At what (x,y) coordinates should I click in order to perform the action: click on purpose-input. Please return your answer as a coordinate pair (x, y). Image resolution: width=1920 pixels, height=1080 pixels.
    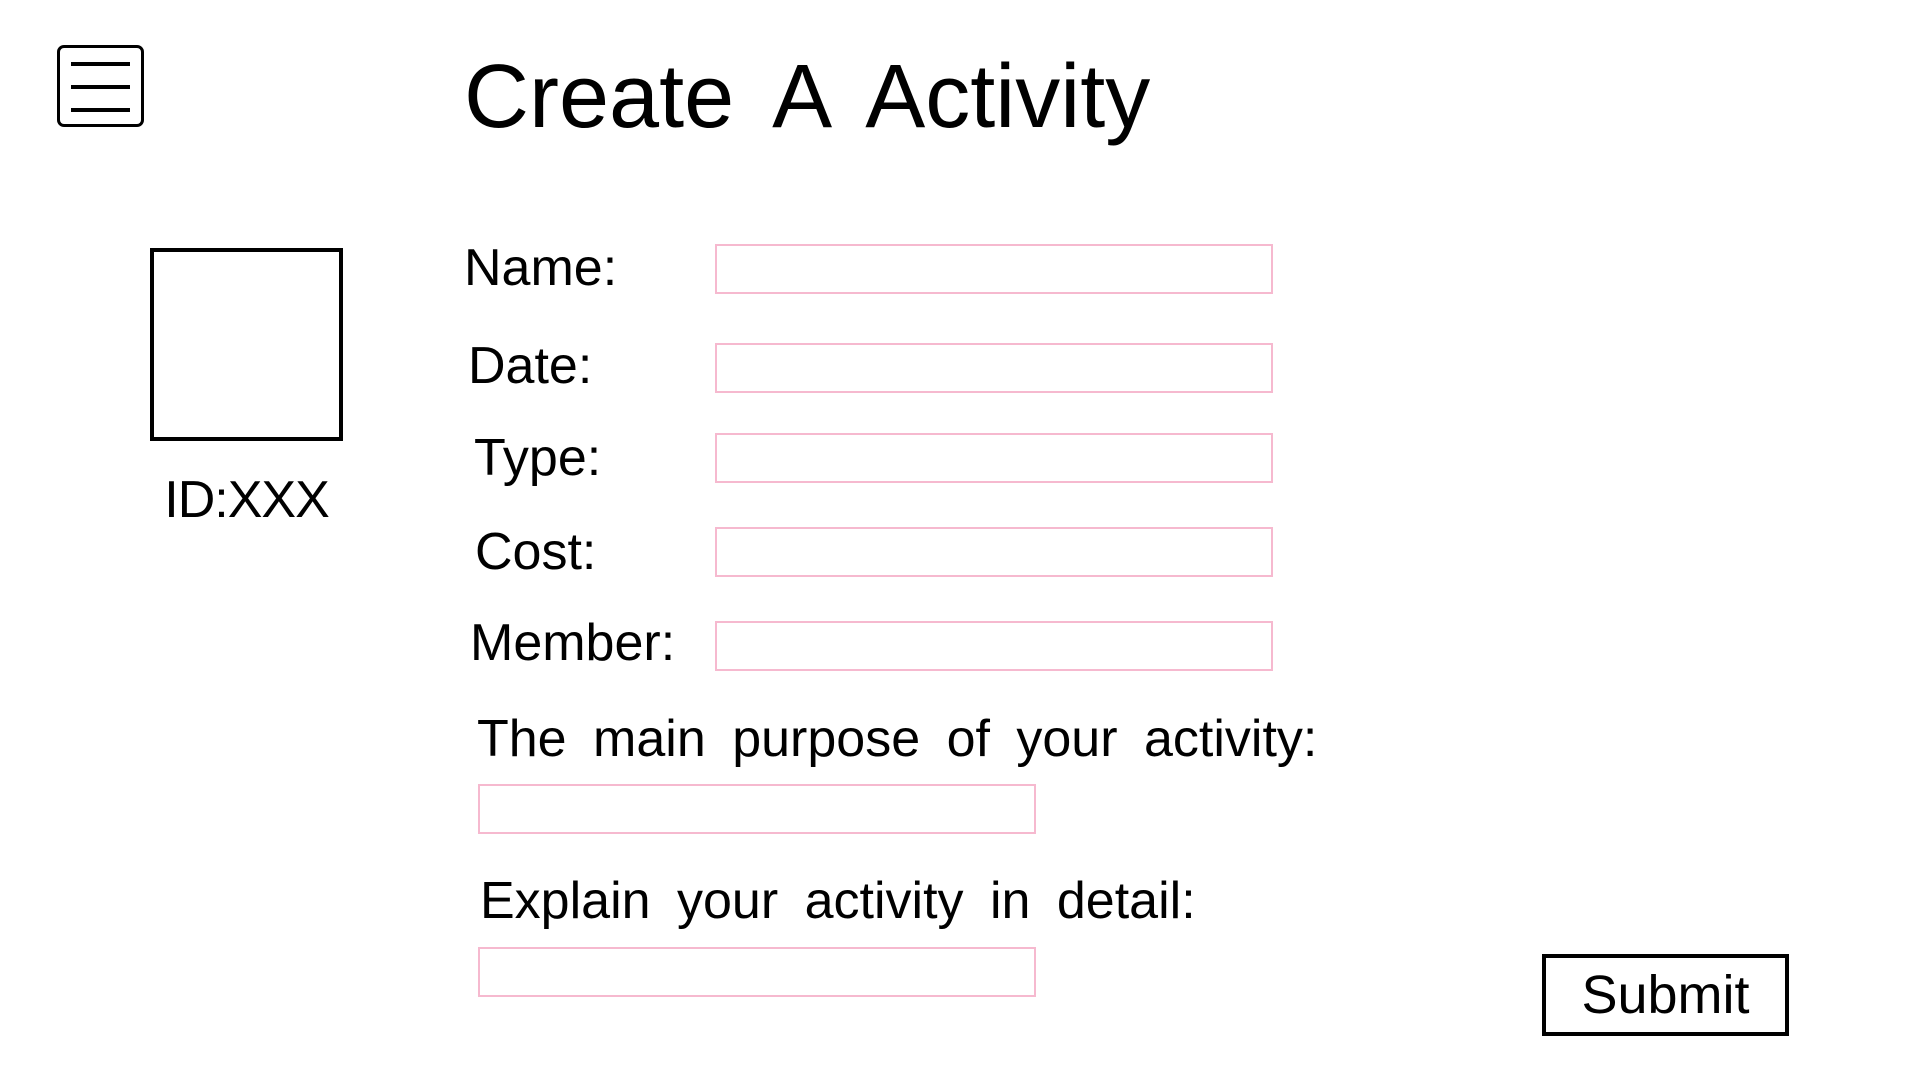
    Looking at the image, I should click on (757, 809).